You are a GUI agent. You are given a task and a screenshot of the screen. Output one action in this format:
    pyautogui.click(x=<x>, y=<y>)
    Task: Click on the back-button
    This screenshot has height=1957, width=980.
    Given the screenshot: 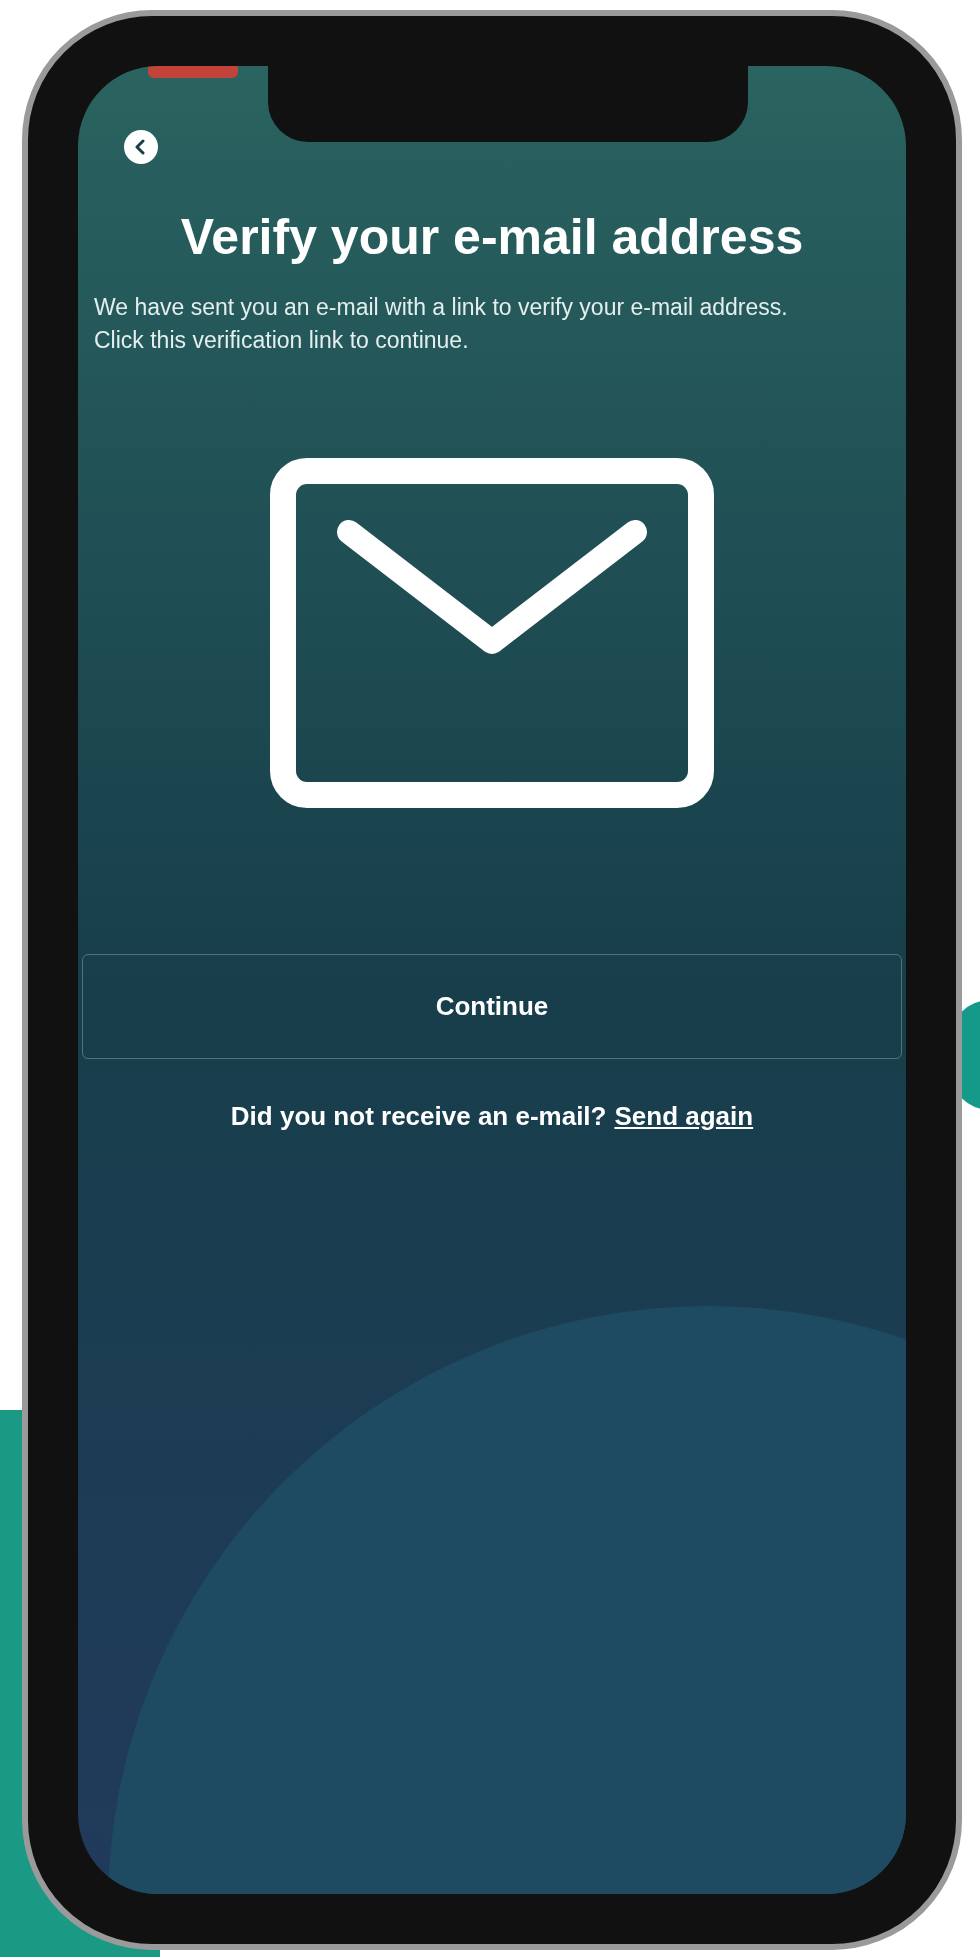 What is the action you would take?
    pyautogui.click(x=141, y=147)
    